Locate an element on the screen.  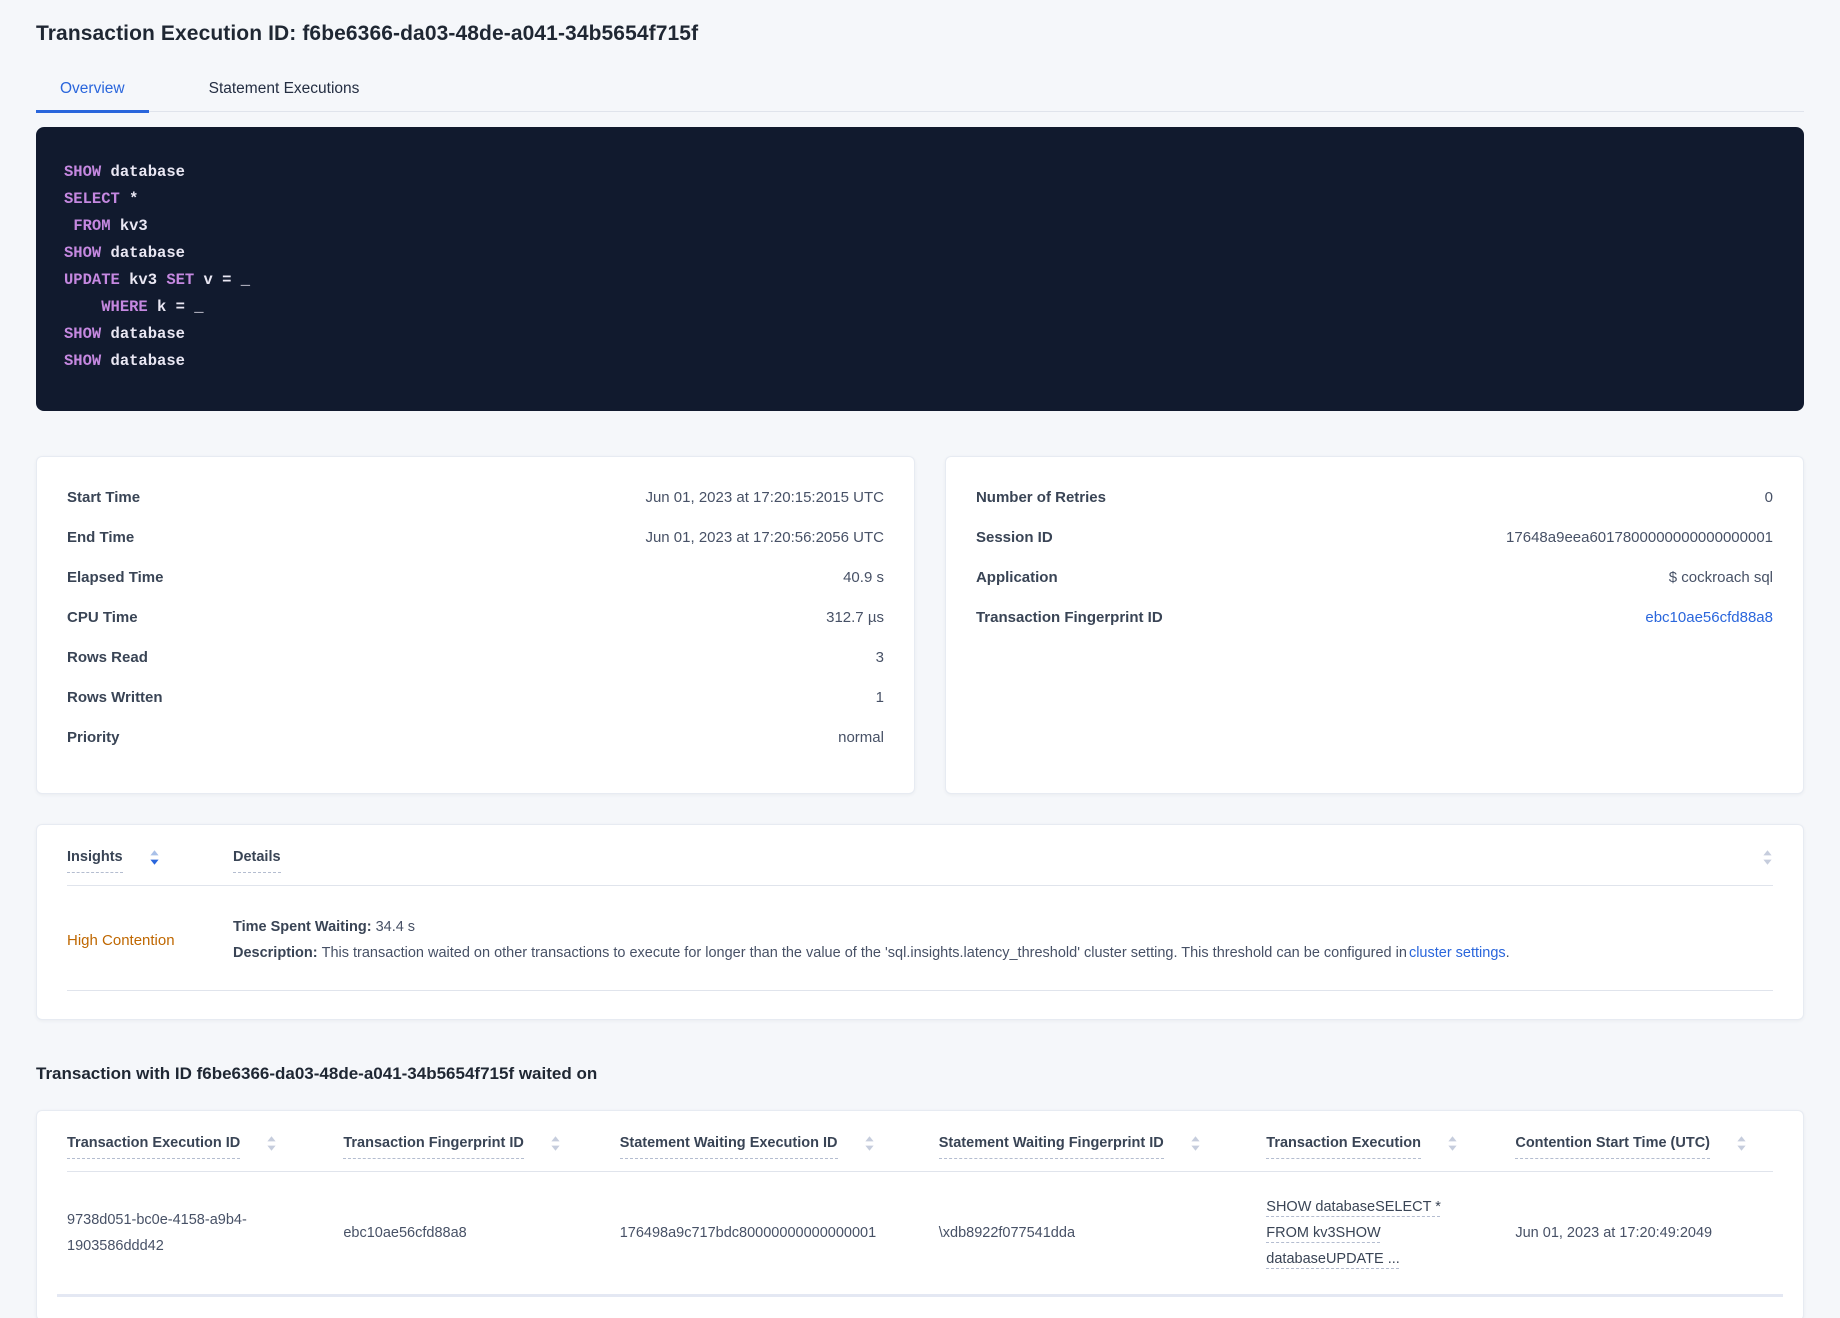
summary-value: 3 is located at coordinates (879, 657).